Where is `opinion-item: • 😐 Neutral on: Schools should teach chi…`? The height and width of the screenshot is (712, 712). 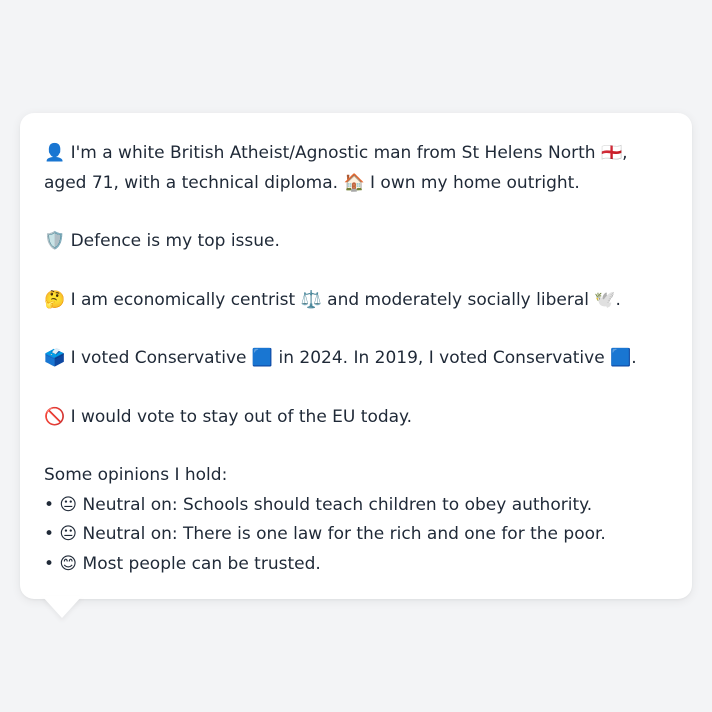
opinion-item: • 😐 Neutral on: Schools should teach chi… is located at coordinates (318, 504).